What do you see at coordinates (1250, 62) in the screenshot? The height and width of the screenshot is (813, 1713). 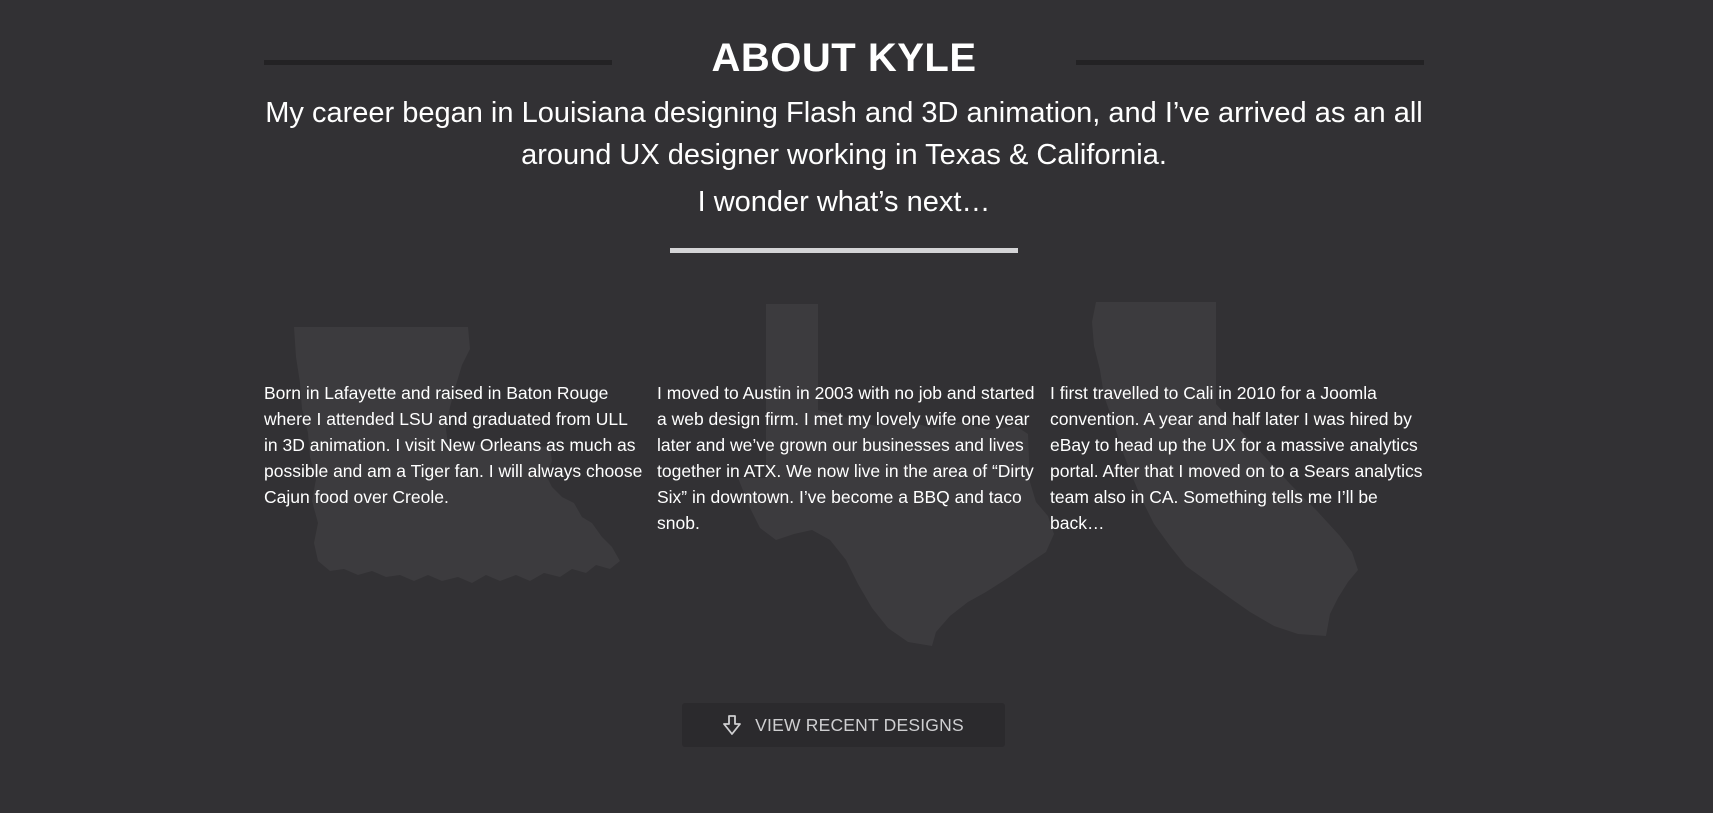 I see `title-divider-right` at bounding box center [1250, 62].